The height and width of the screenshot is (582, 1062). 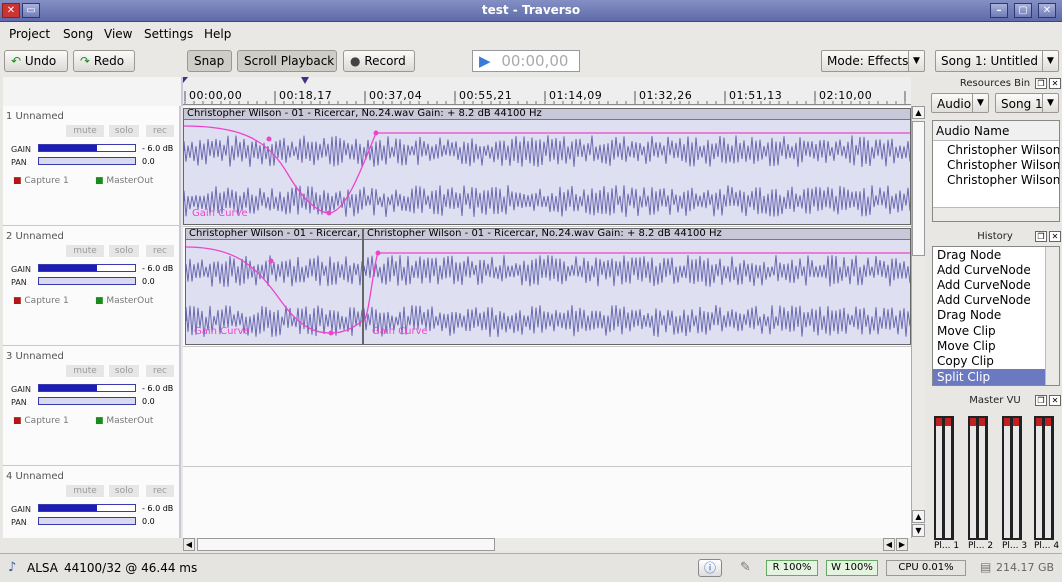 What do you see at coordinates (42, 568) in the screenshot?
I see `driver-name: ALSA` at bounding box center [42, 568].